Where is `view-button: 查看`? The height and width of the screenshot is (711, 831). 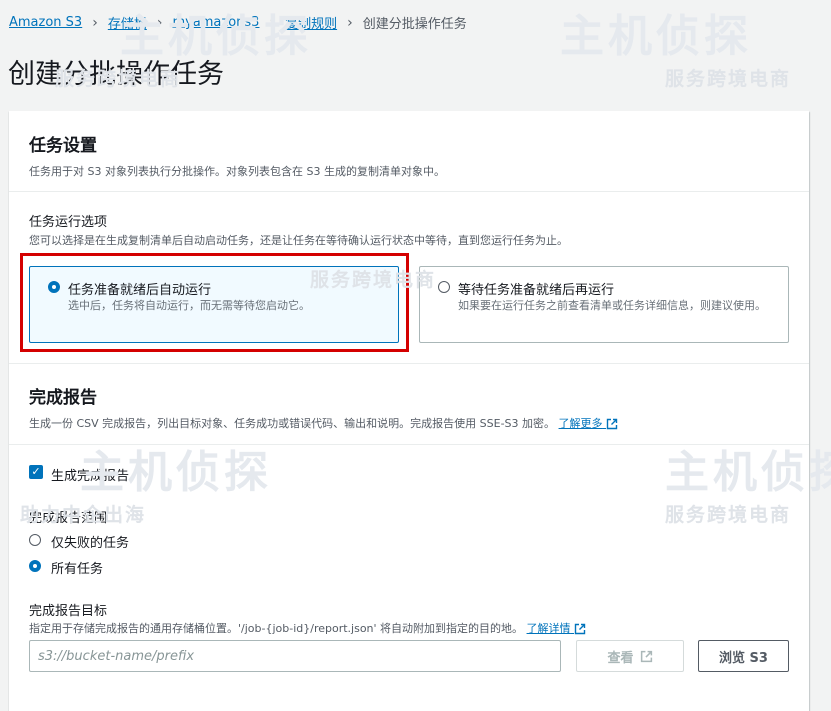 view-button: 查看 is located at coordinates (630, 656).